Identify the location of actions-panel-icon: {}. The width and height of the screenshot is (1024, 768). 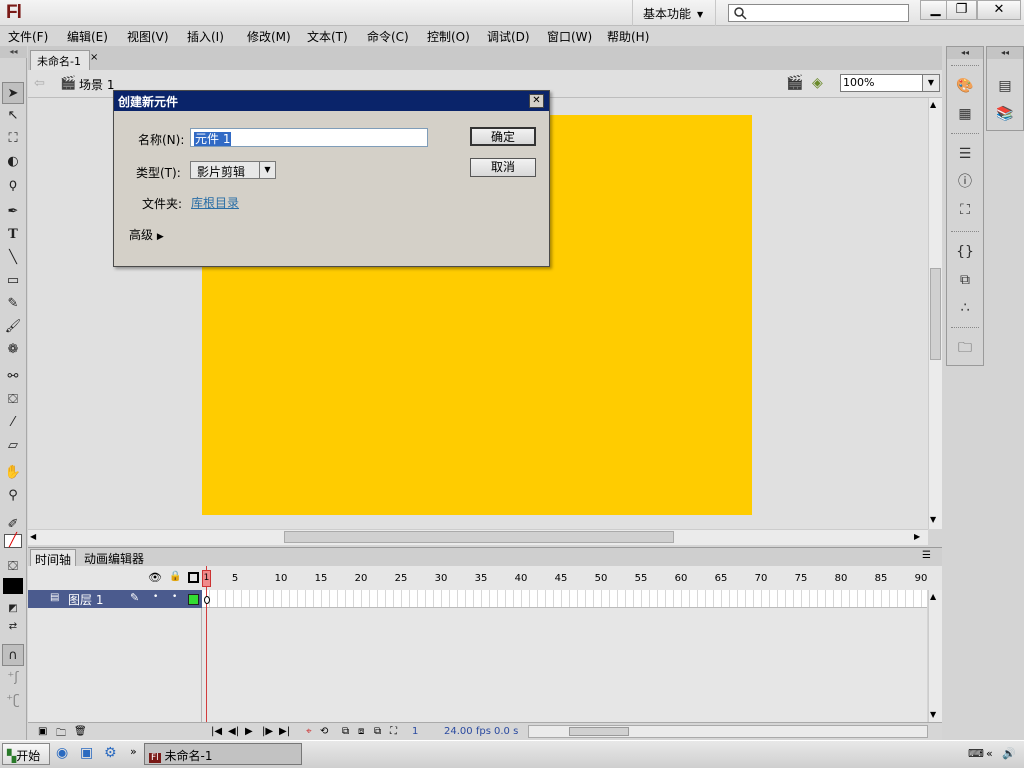
(965, 252).